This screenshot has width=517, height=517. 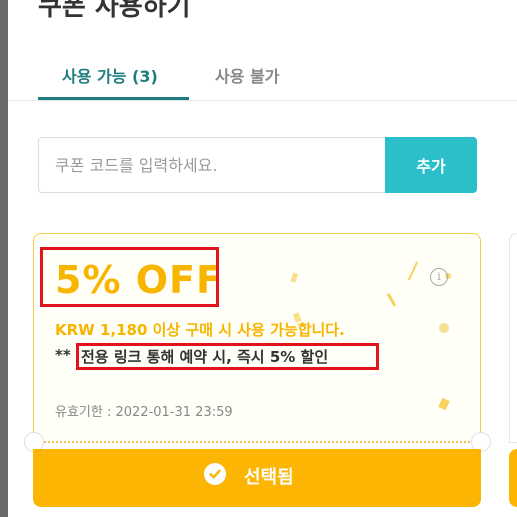 What do you see at coordinates (215, 474) in the screenshot?
I see `check-icon` at bounding box center [215, 474].